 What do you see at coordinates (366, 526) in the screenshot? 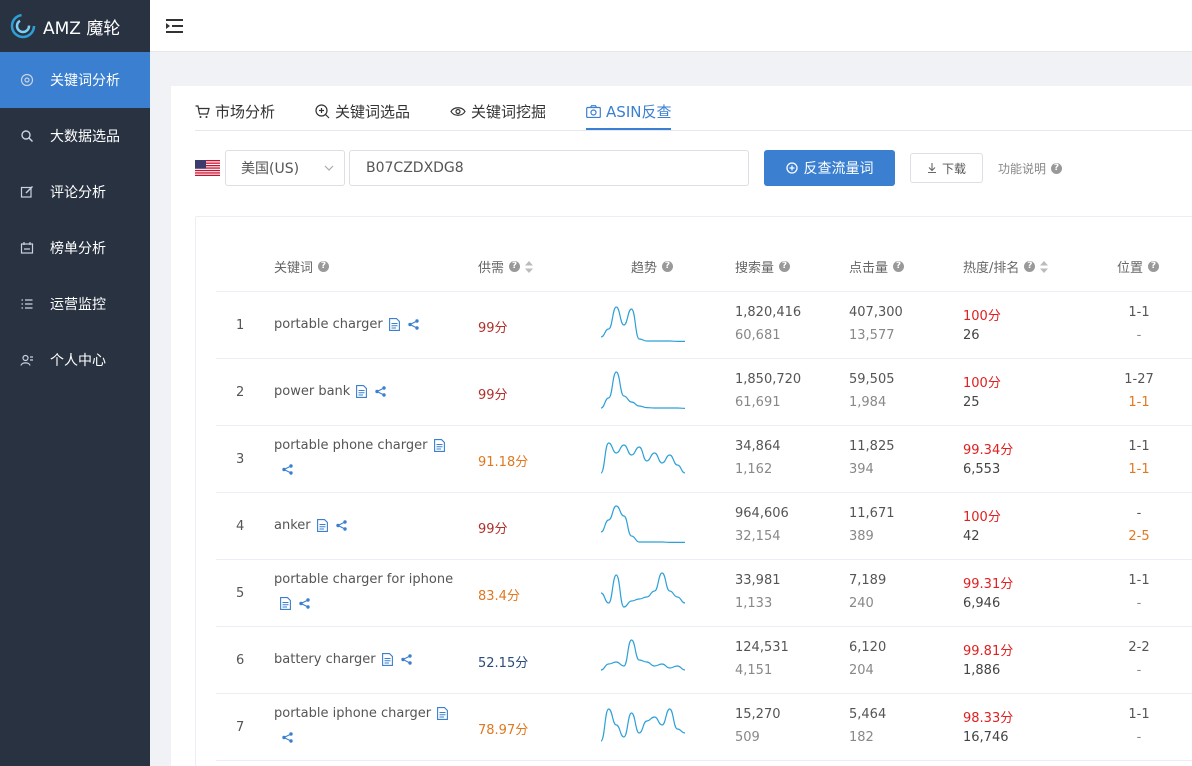
I see `keyword-cell: anker` at bounding box center [366, 526].